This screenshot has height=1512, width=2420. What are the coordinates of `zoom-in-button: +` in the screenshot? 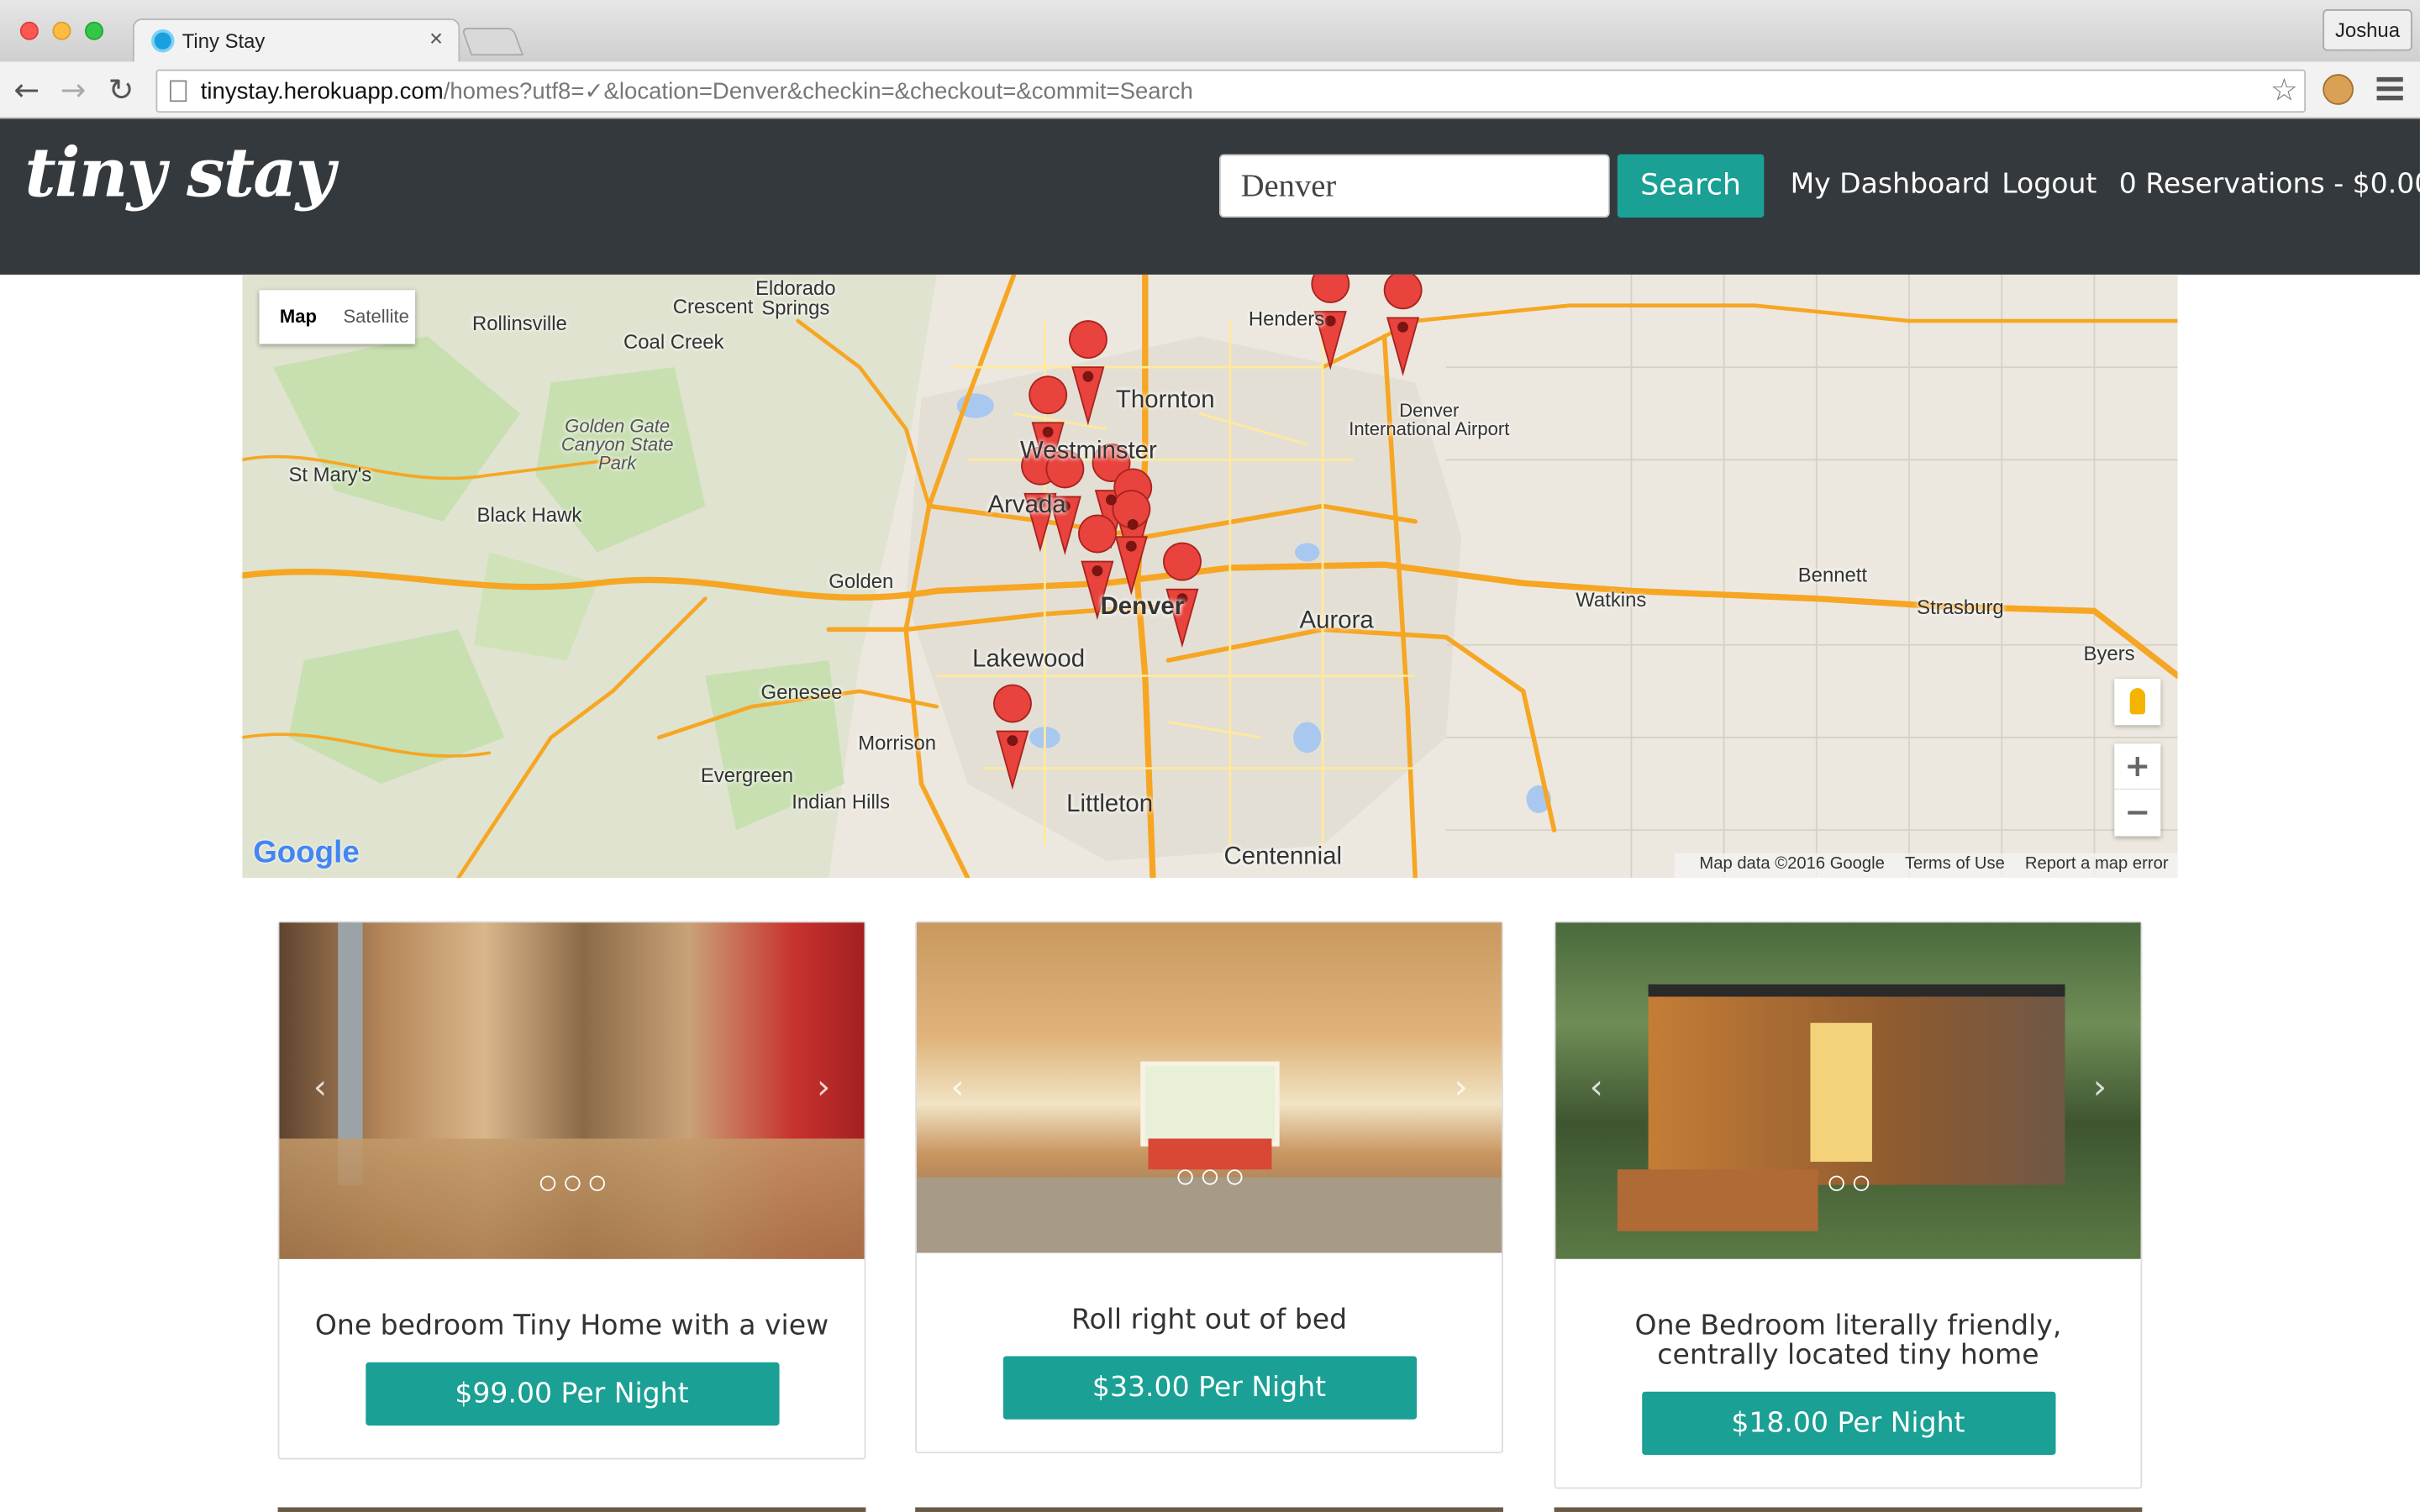 It's located at (2137, 766).